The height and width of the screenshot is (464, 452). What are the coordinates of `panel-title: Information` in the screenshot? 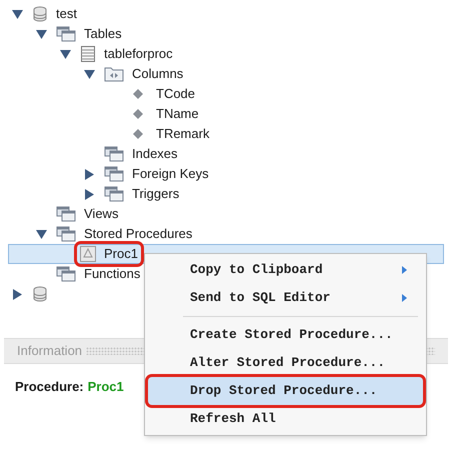 It's located at (49, 351).